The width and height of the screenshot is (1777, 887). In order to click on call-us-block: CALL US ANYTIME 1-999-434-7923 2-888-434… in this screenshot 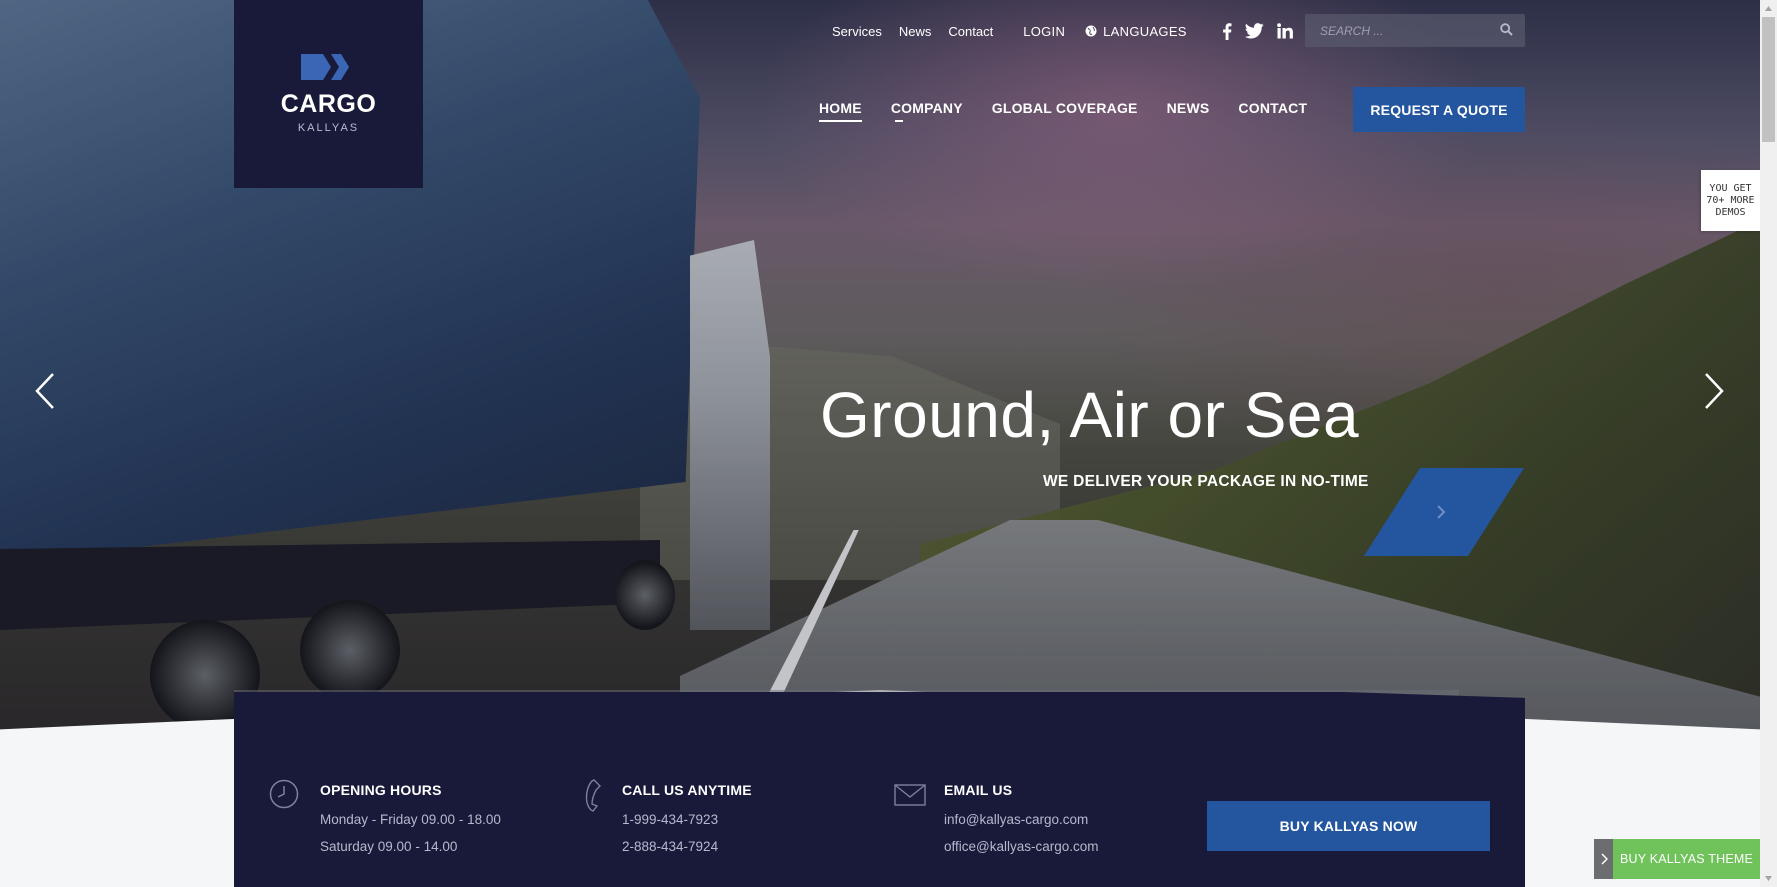, I will do `click(687, 818)`.